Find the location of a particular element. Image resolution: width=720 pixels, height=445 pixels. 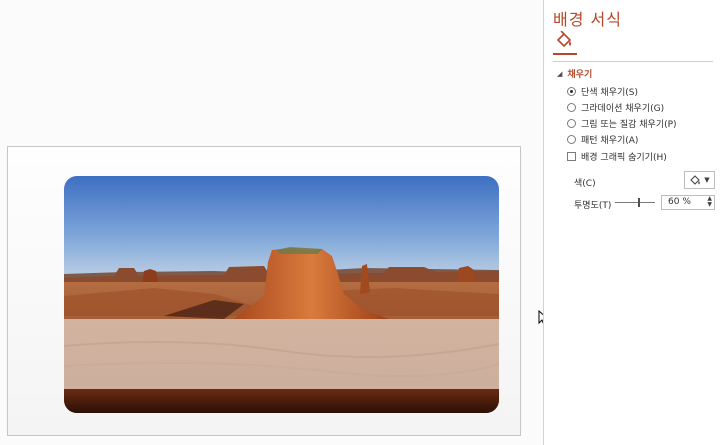

option-label: 그림 또는 질감 채우기(P) is located at coordinates (629, 124).